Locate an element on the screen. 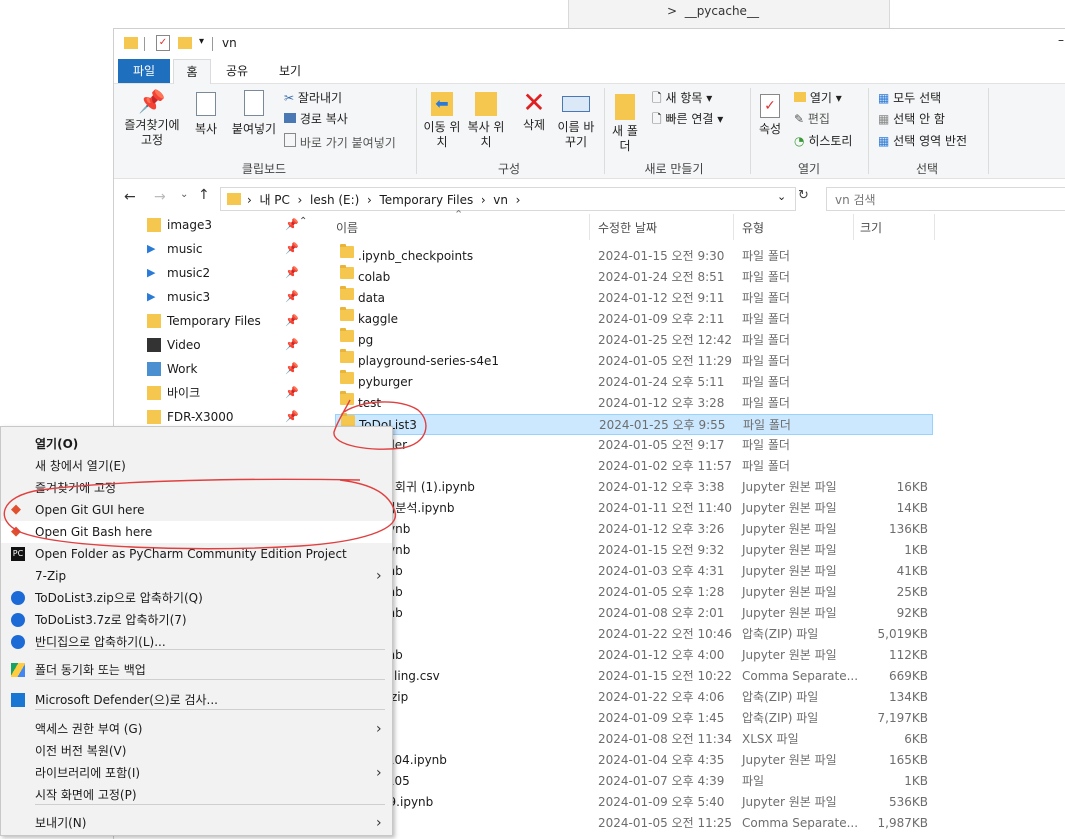  pin-to-quick-access-button: 📌 즐겨찾기에 고정 is located at coordinates (152, 118).